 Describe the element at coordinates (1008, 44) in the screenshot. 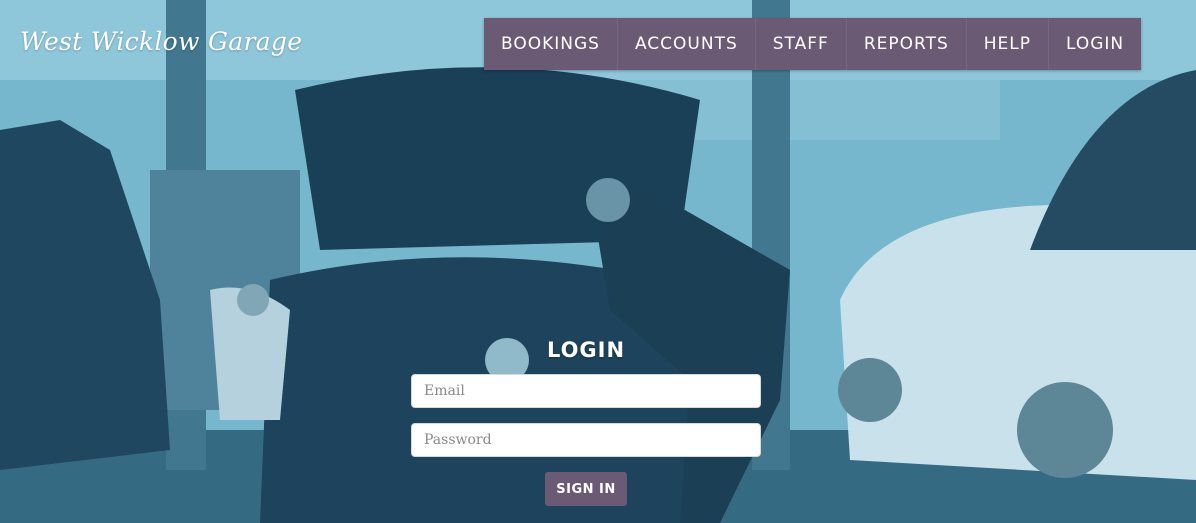

I see `nav-item-help: HELP` at that location.